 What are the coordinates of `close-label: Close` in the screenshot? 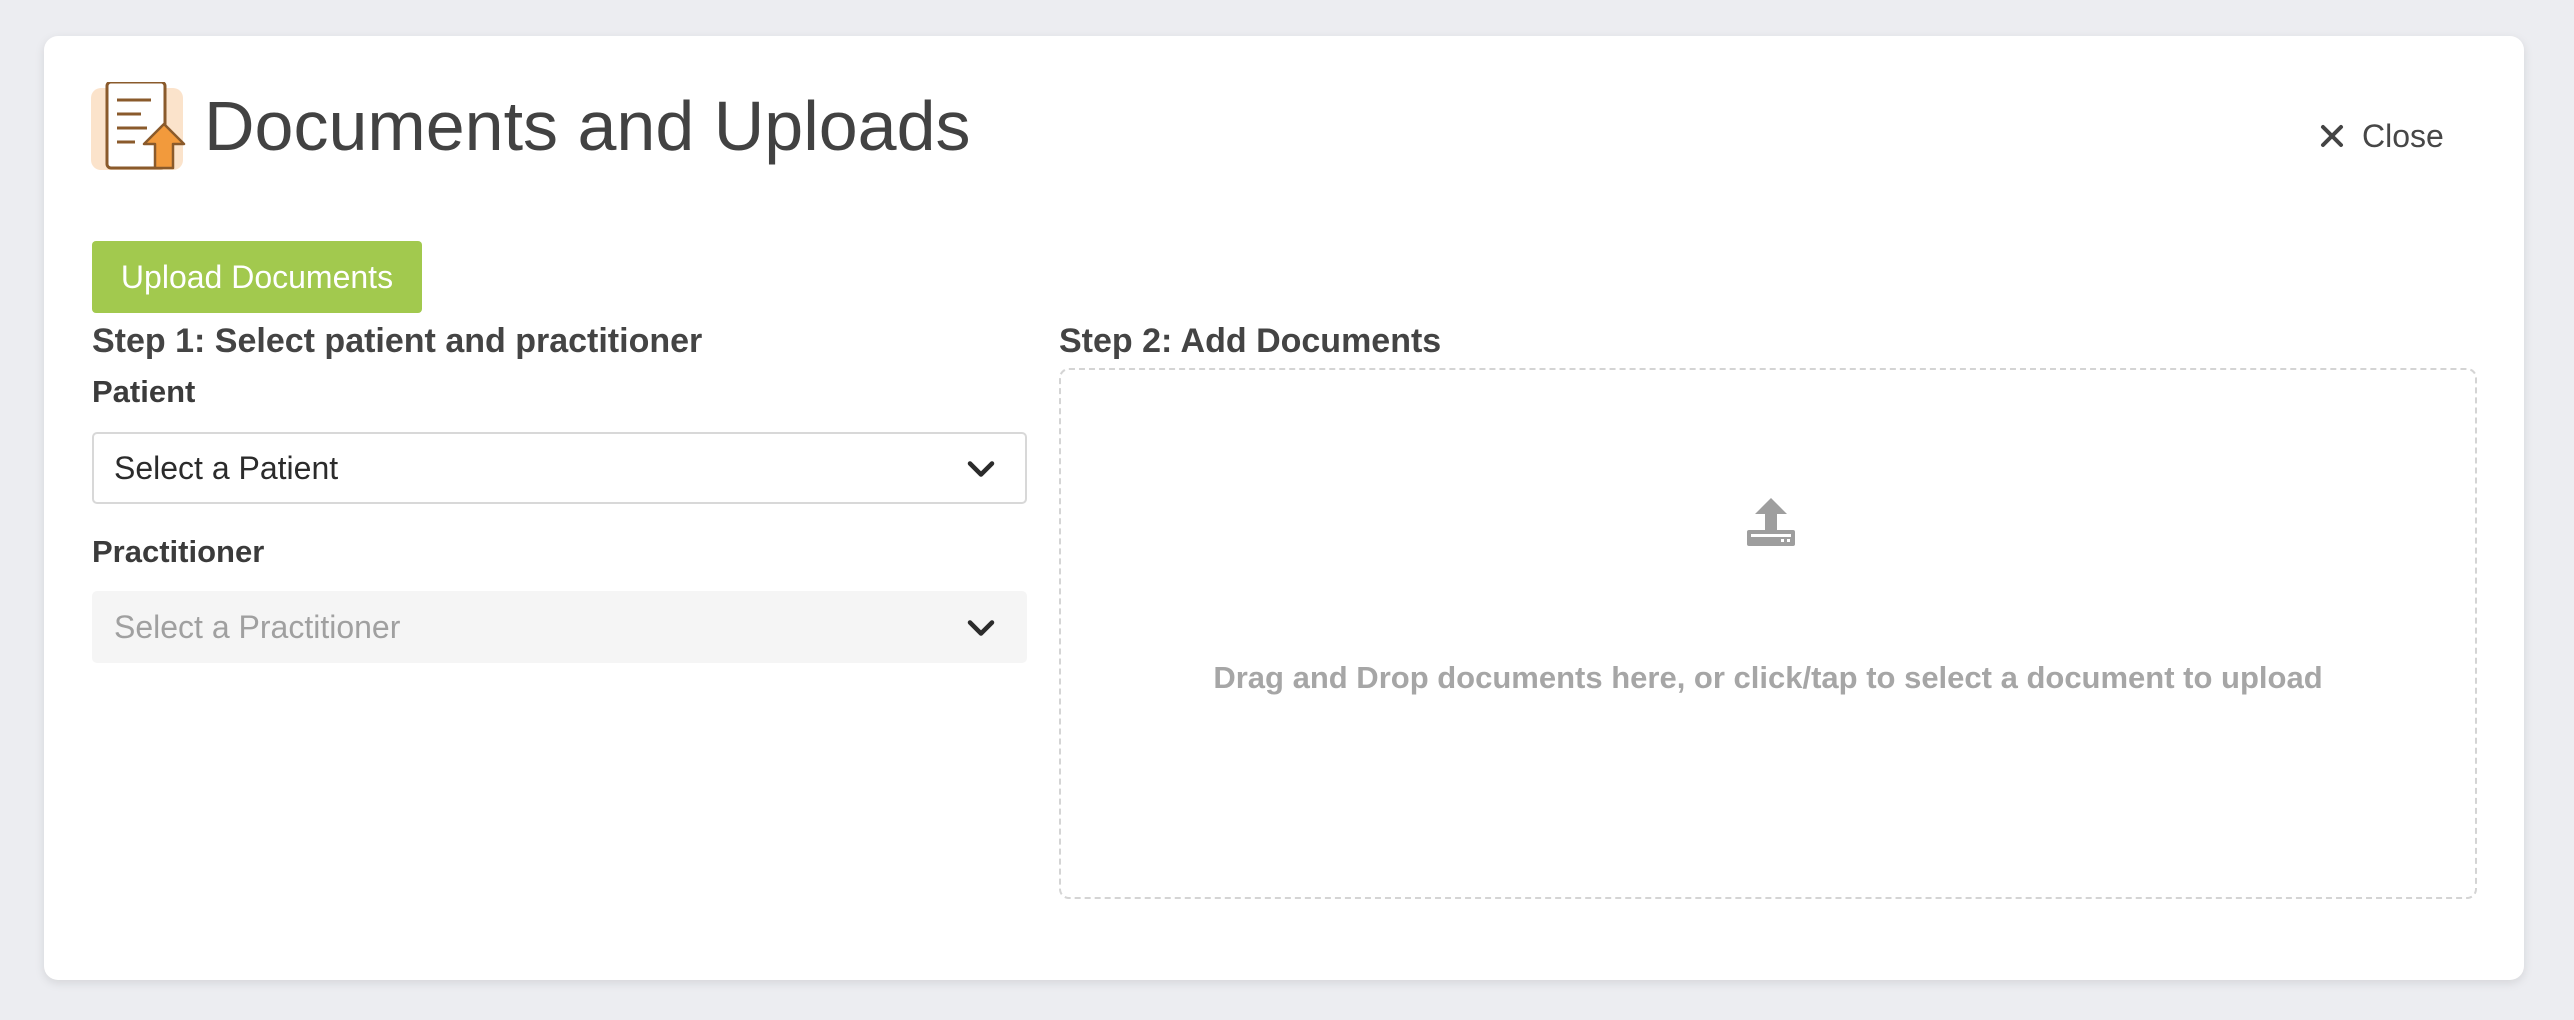 It's located at (2403, 135).